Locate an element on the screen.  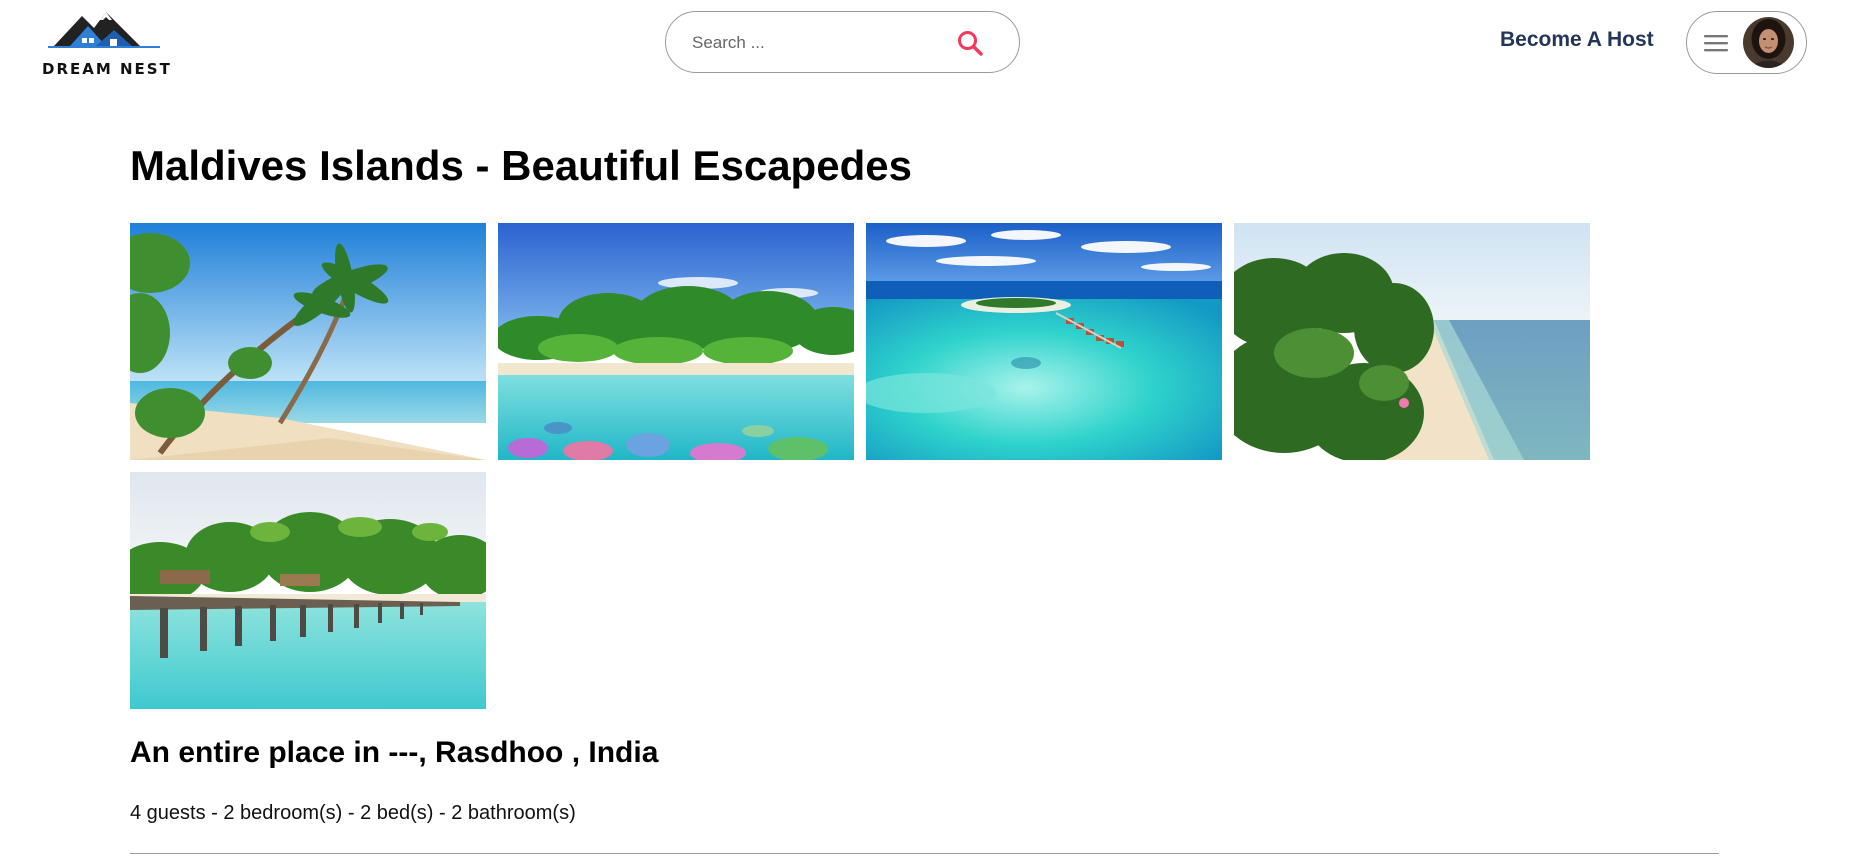
account-menu-button is located at coordinates (1746, 42).